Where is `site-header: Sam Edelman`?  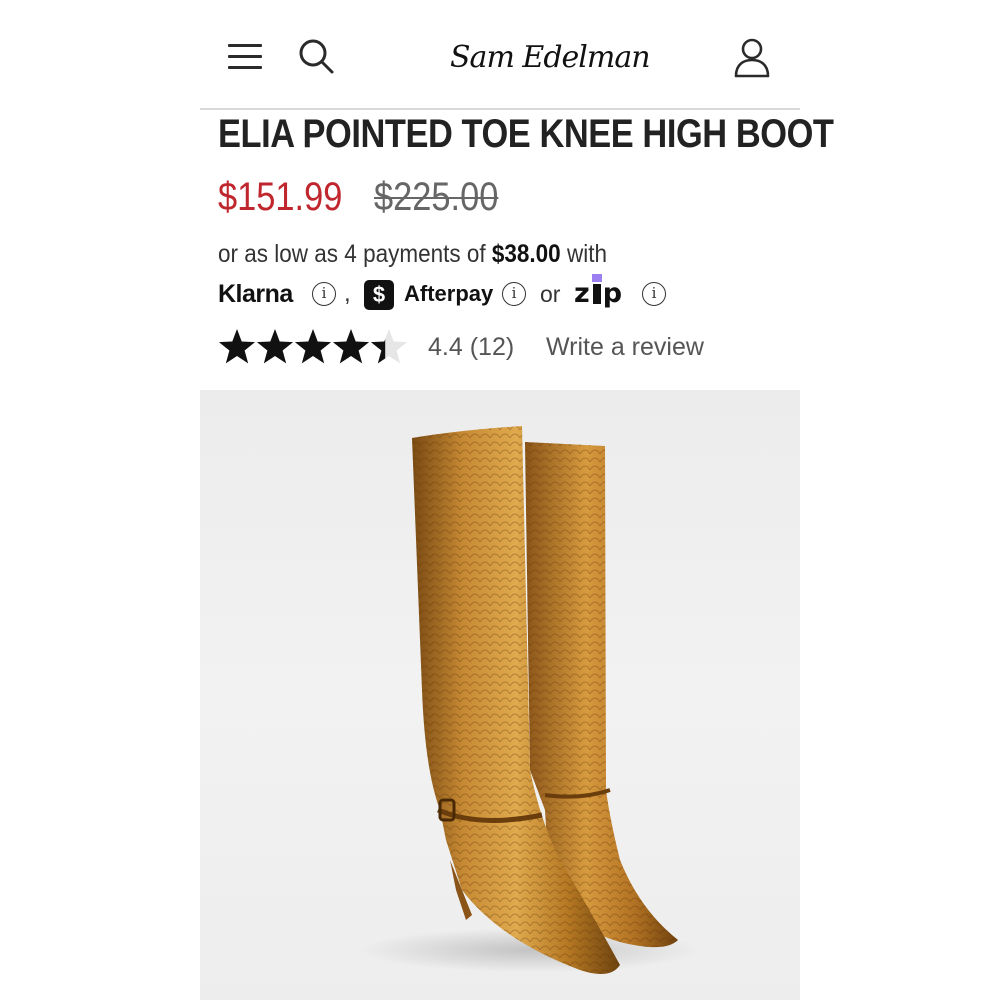 site-header: Sam Edelman is located at coordinates (500, 55).